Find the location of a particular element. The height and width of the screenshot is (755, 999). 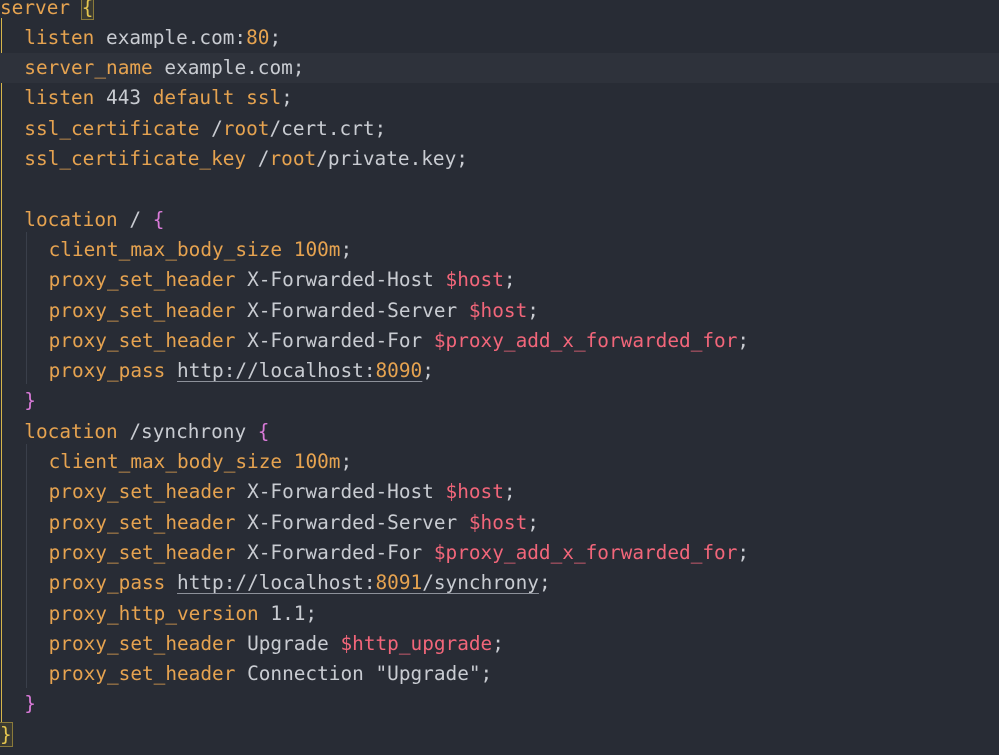

text-token: X-Forwarded-For is located at coordinates (334, 340).